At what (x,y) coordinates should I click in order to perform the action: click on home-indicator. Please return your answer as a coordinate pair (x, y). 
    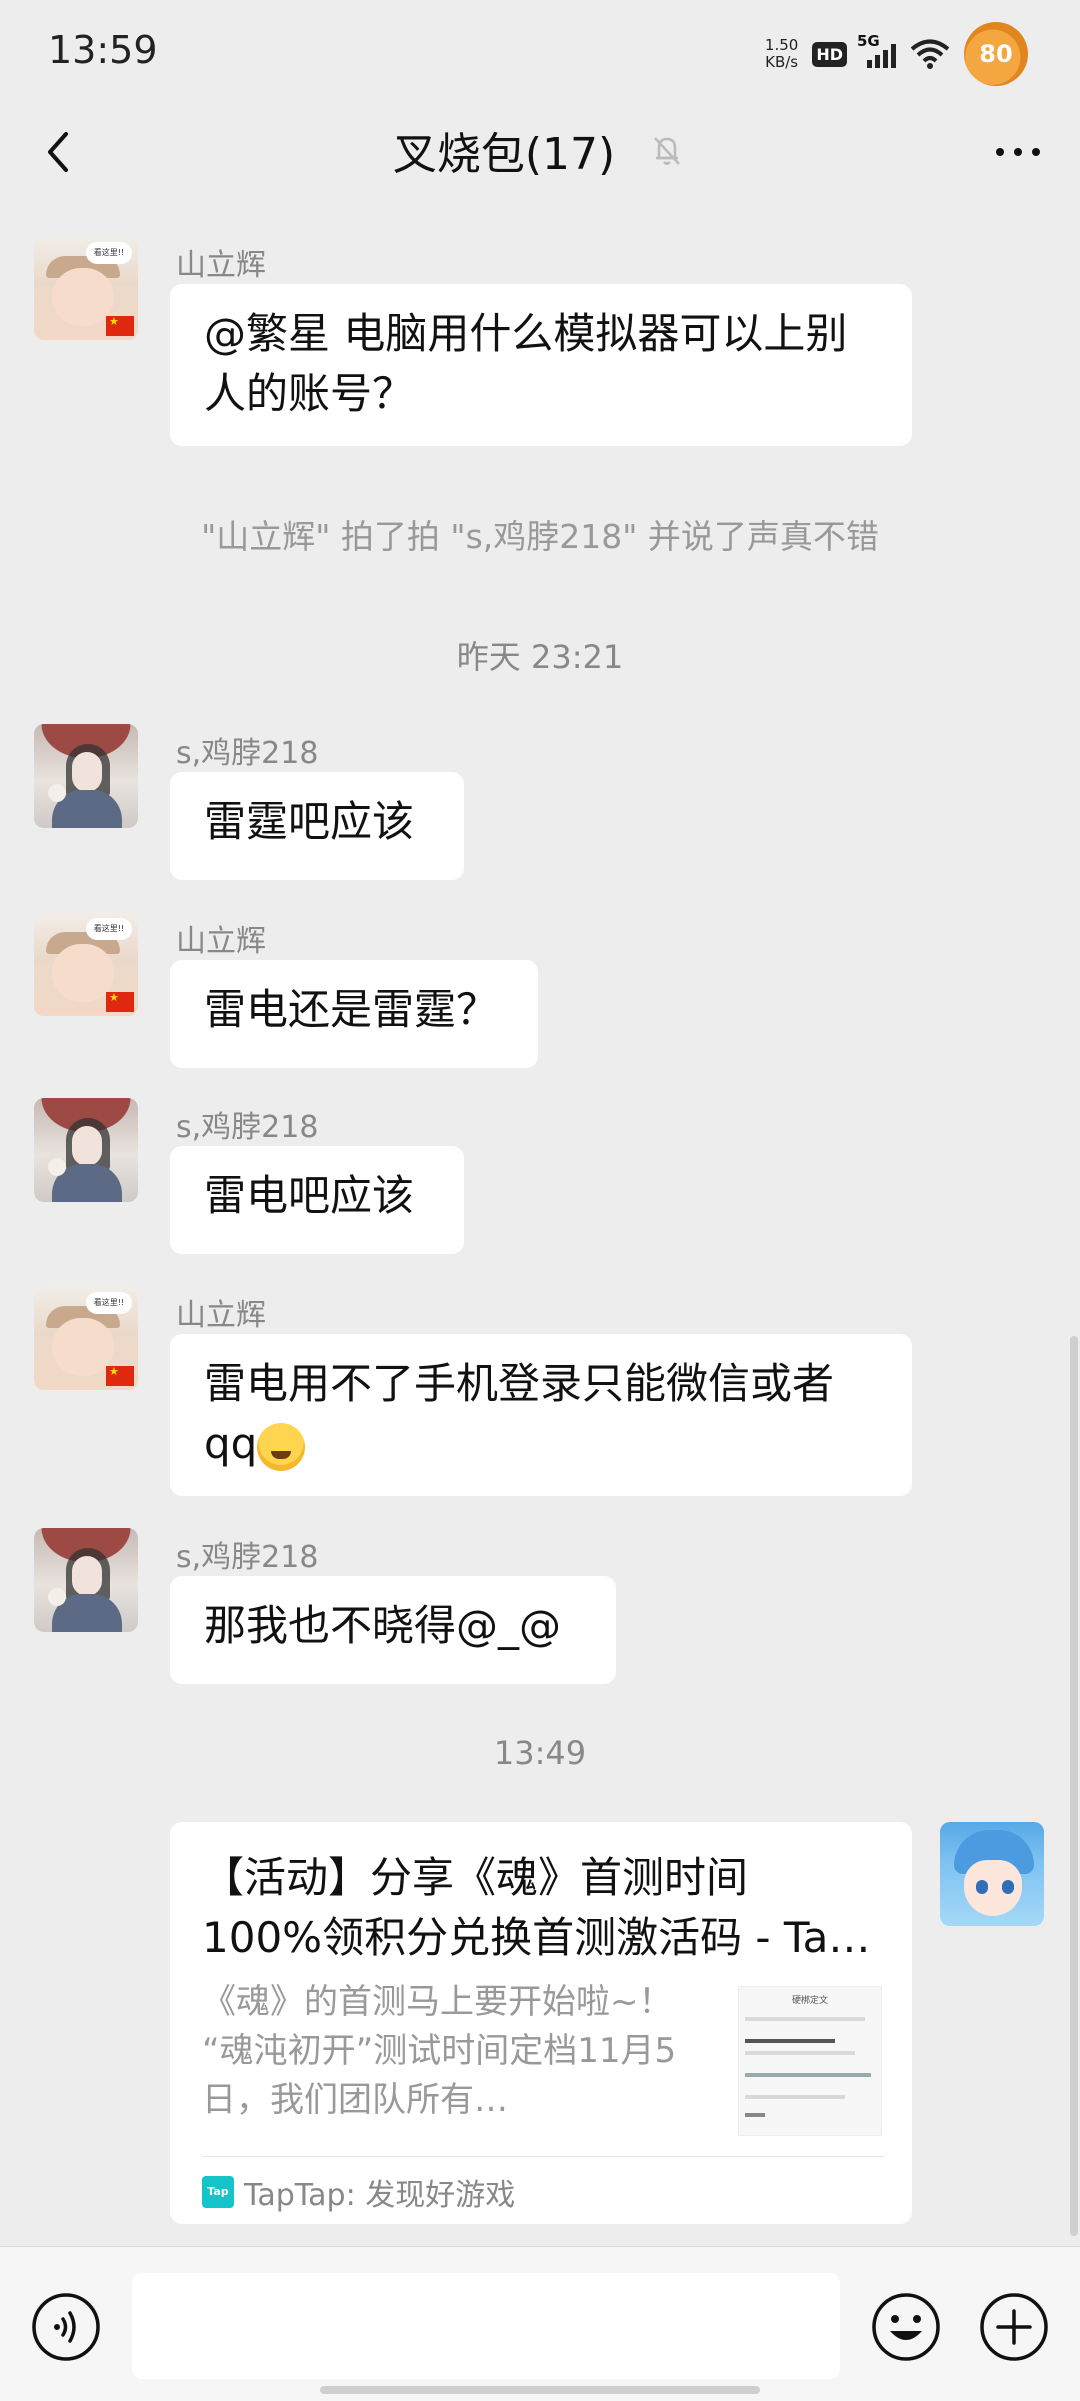
    Looking at the image, I should click on (540, 2390).